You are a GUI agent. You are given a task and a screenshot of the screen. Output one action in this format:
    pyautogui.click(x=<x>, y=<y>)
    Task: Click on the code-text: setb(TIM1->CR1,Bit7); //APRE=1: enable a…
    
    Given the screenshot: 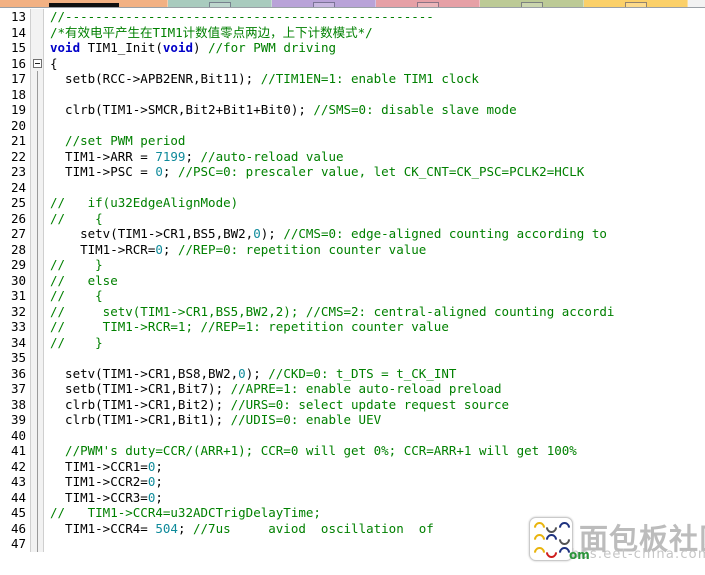 What is the action you would take?
    pyautogui.click(x=374, y=389)
    